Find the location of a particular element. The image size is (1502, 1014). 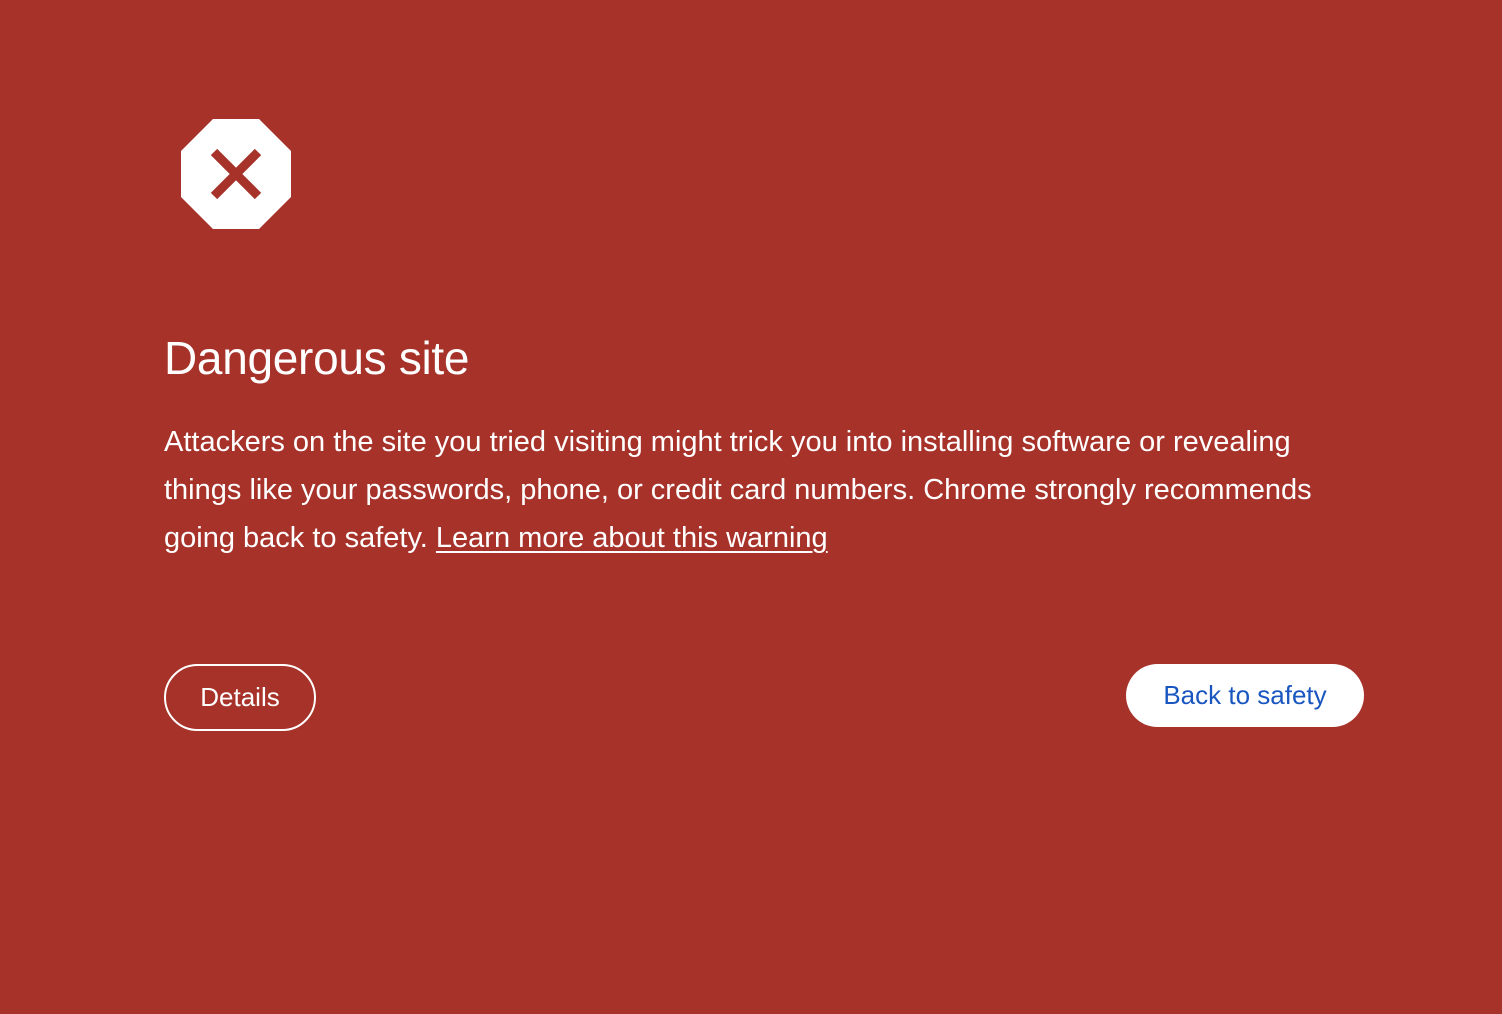

danger-icon is located at coordinates (236, 174).